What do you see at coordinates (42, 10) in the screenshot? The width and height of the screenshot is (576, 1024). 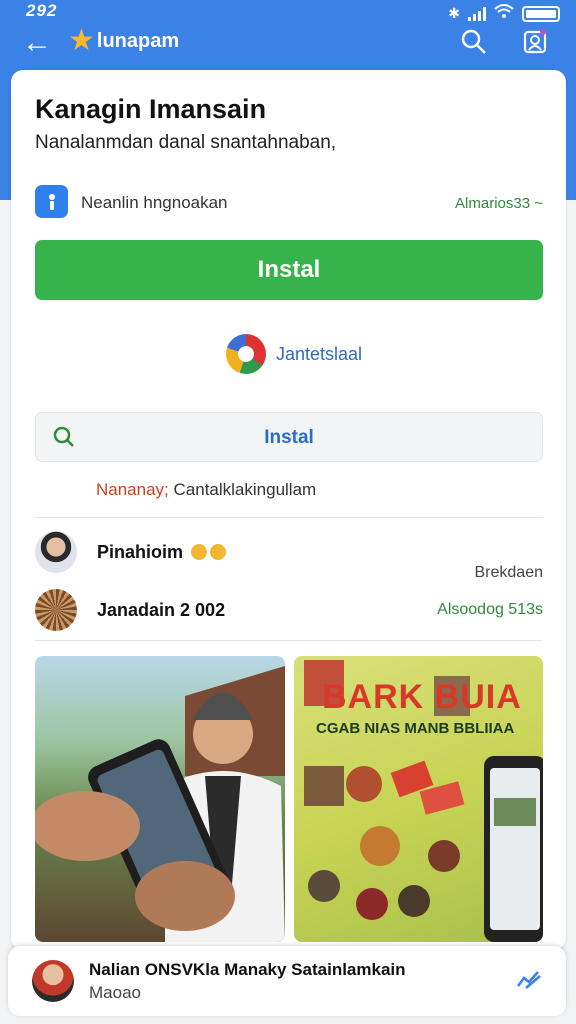 I see `status-time: 292` at bounding box center [42, 10].